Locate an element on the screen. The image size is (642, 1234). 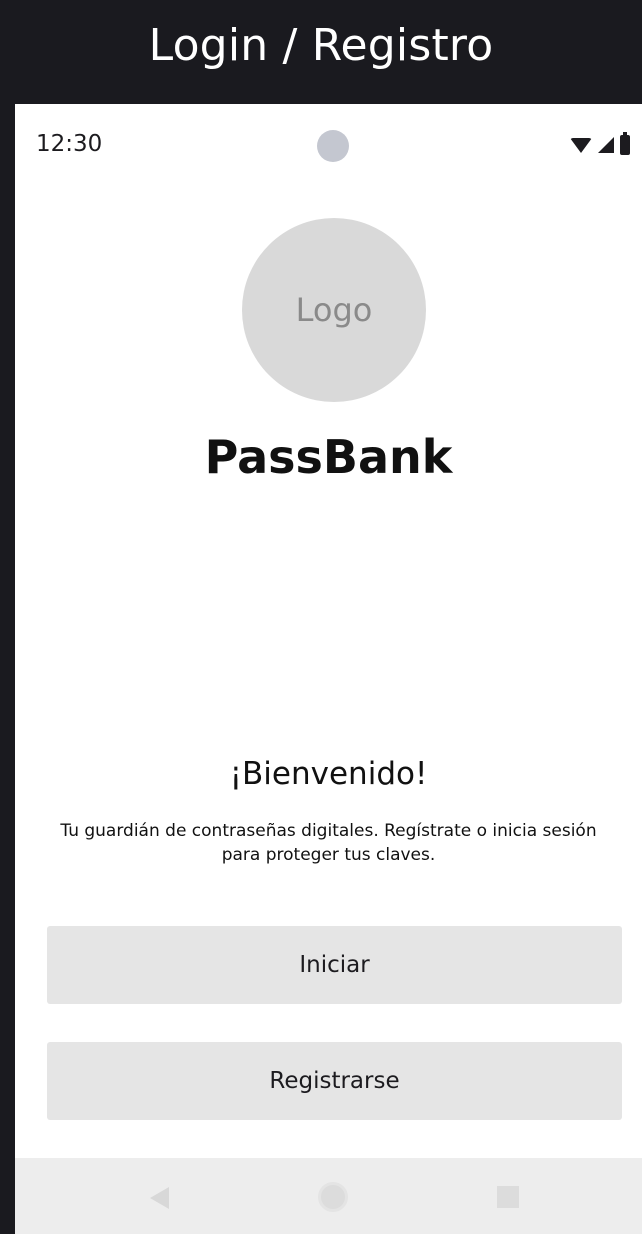
frame-title: Login / Registro is located at coordinates (321, 45).